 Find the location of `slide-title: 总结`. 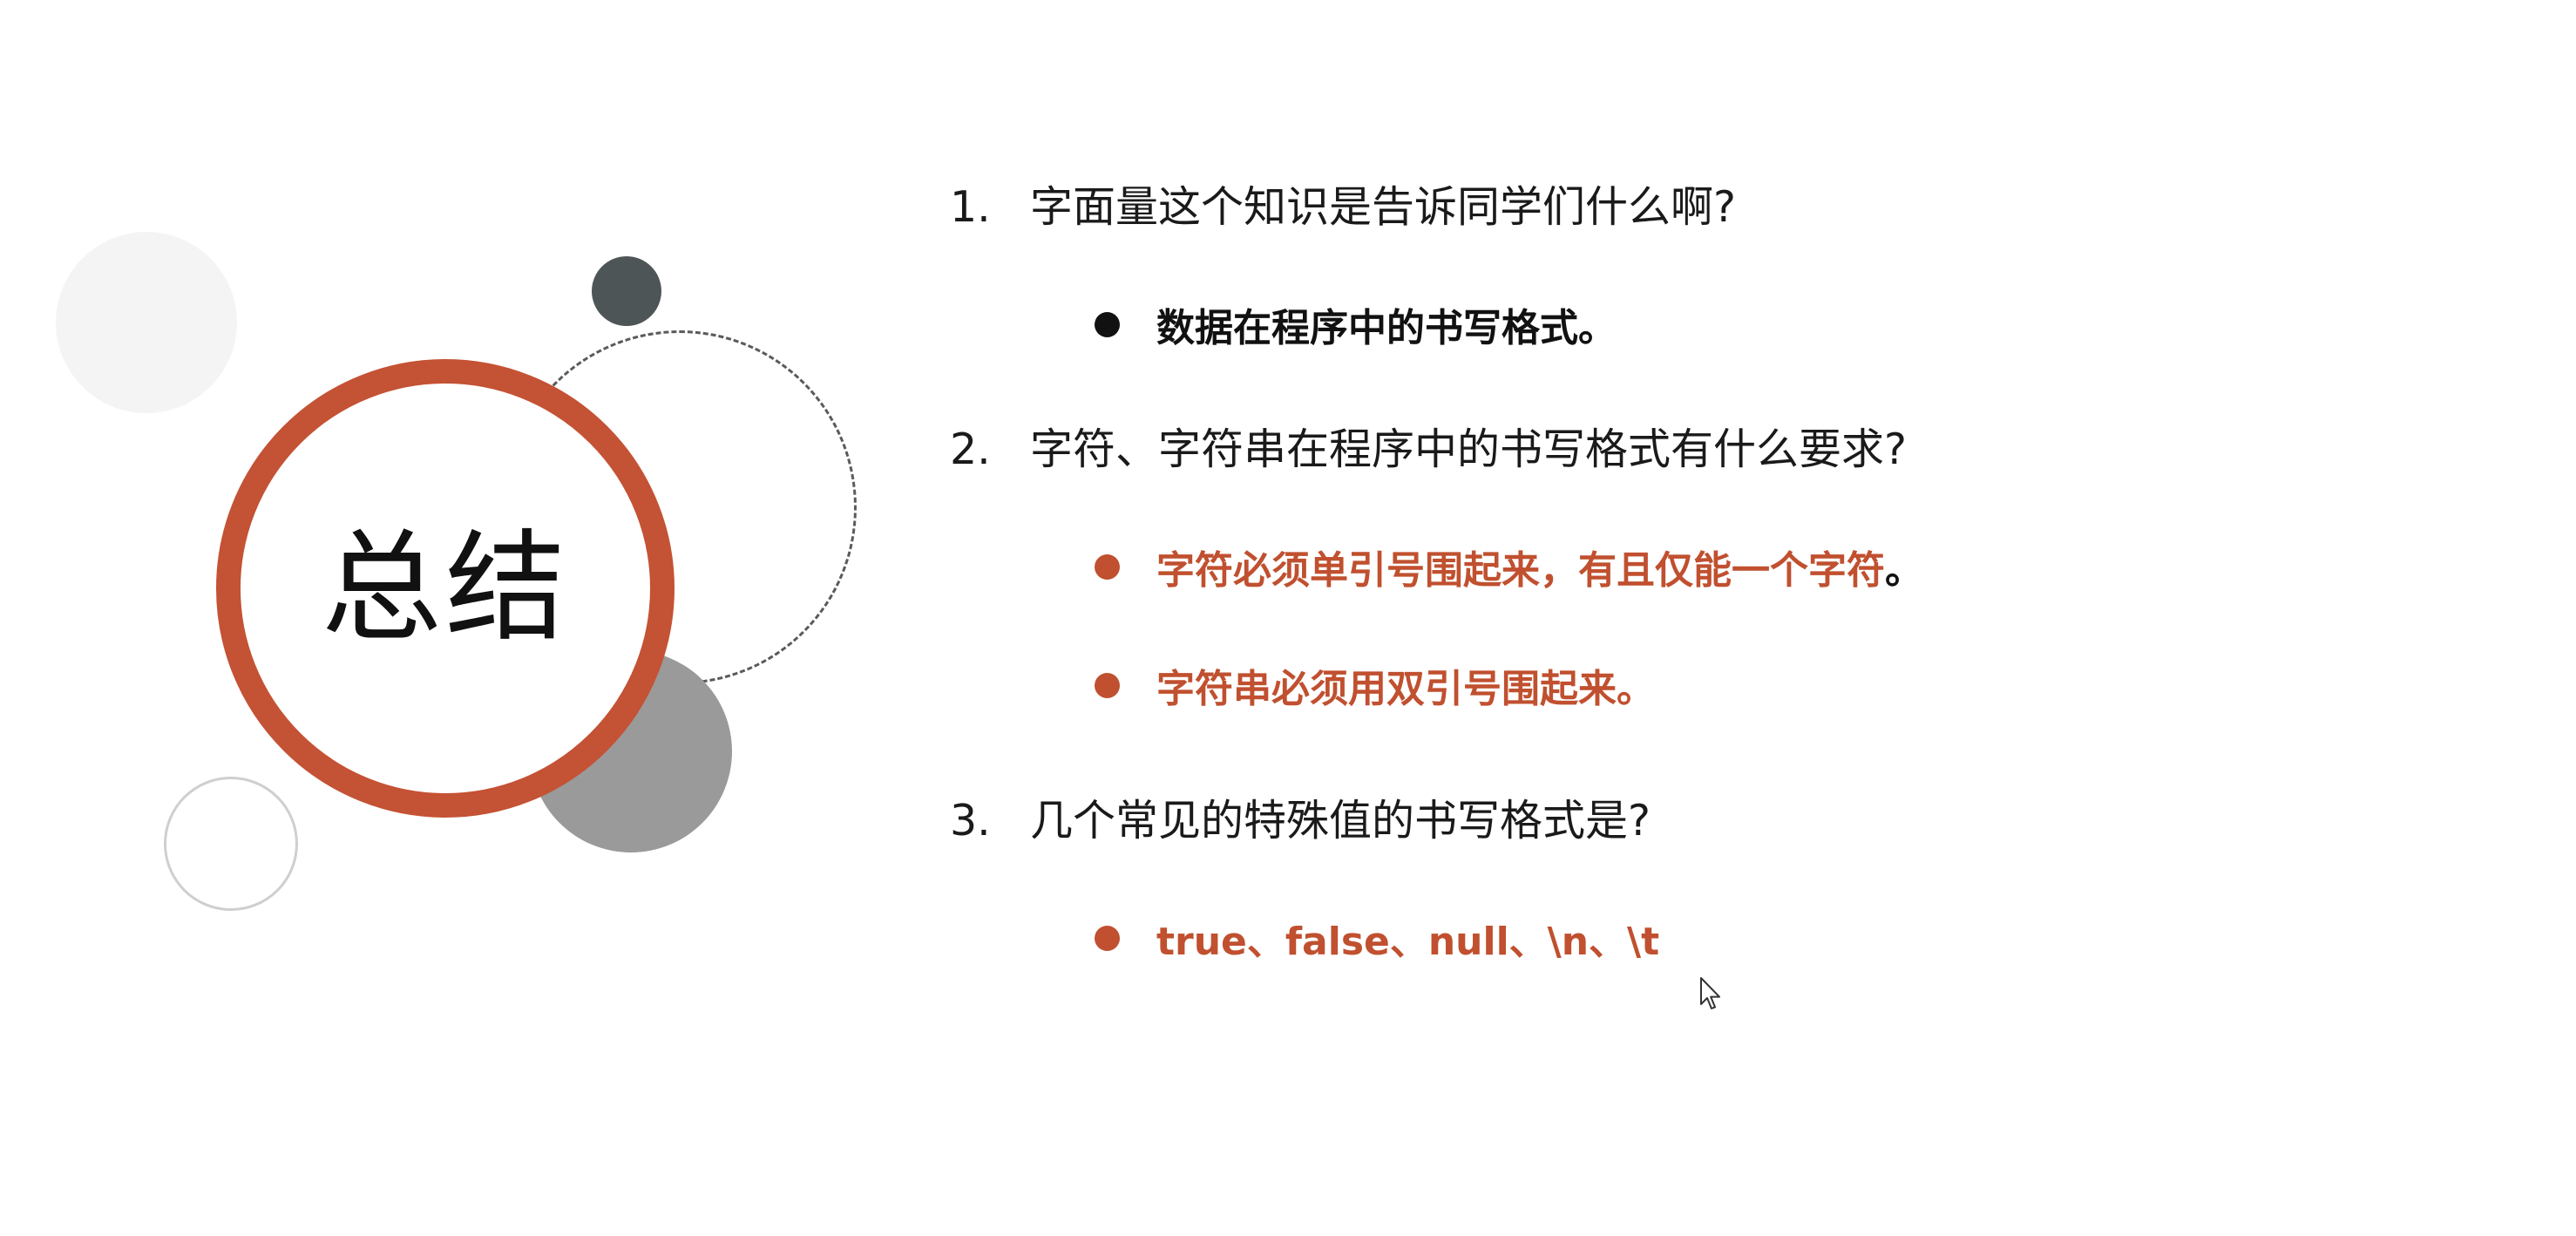

slide-title: 总结 is located at coordinates (445, 588).